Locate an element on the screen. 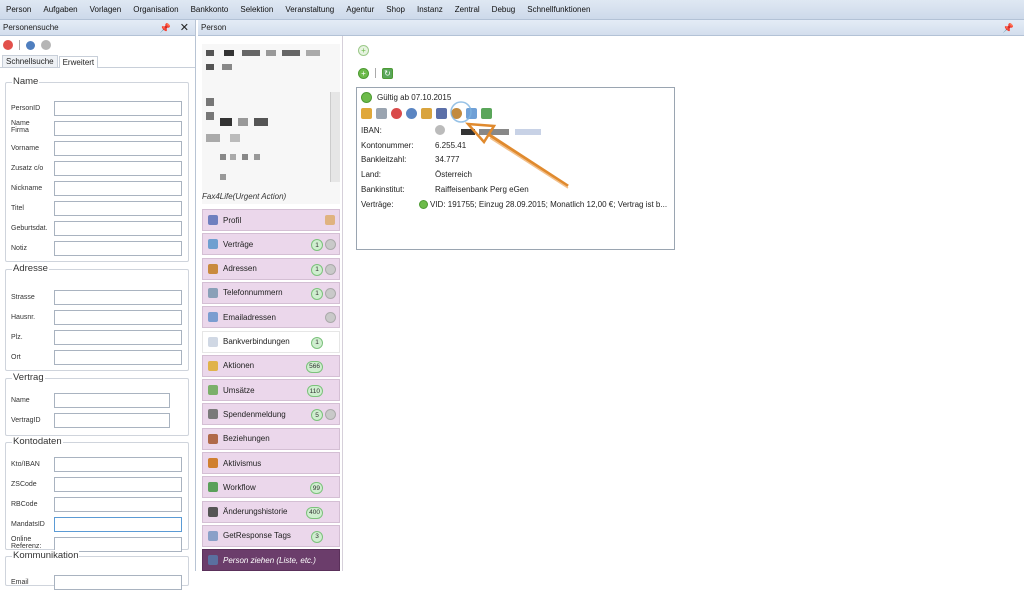  input-ort is located at coordinates (118, 357).